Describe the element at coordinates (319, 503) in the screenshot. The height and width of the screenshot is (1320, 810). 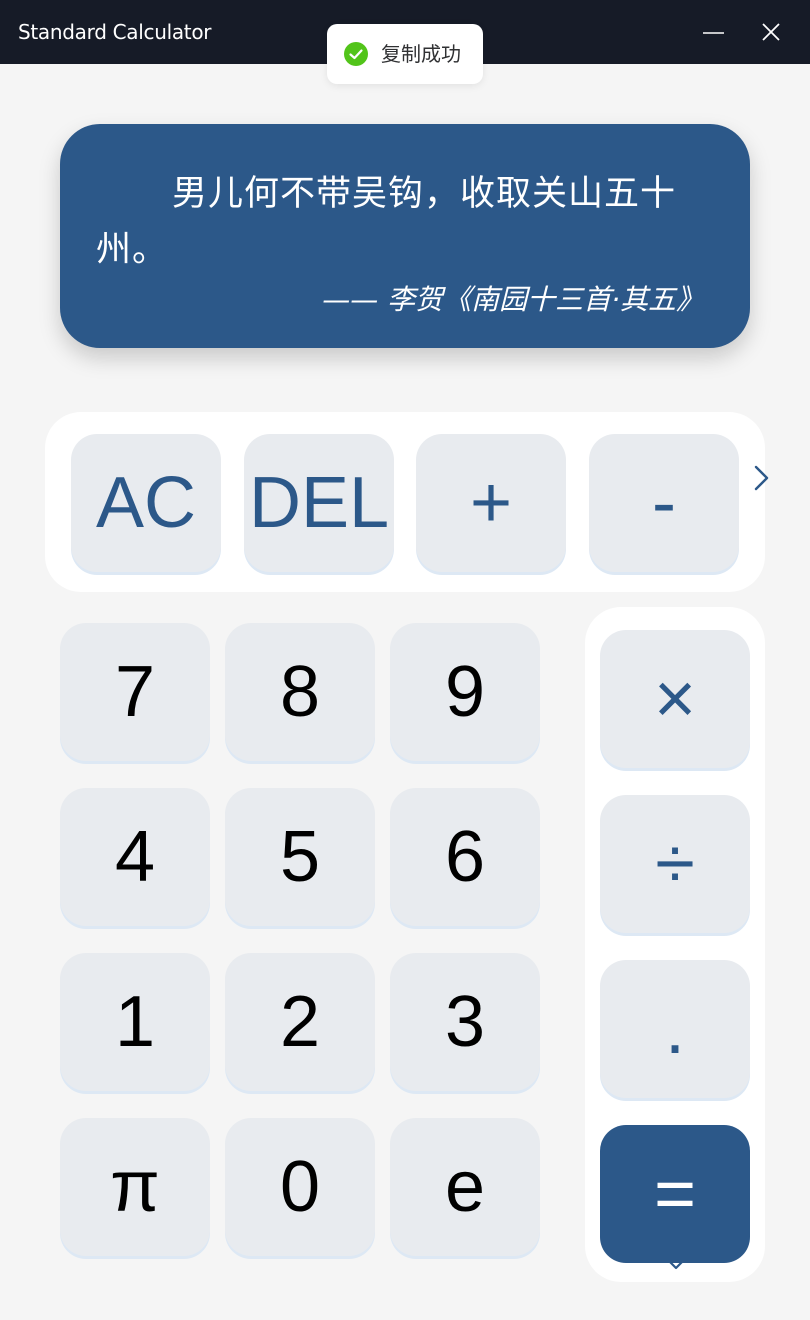
I see `delete-button: DEL` at that location.